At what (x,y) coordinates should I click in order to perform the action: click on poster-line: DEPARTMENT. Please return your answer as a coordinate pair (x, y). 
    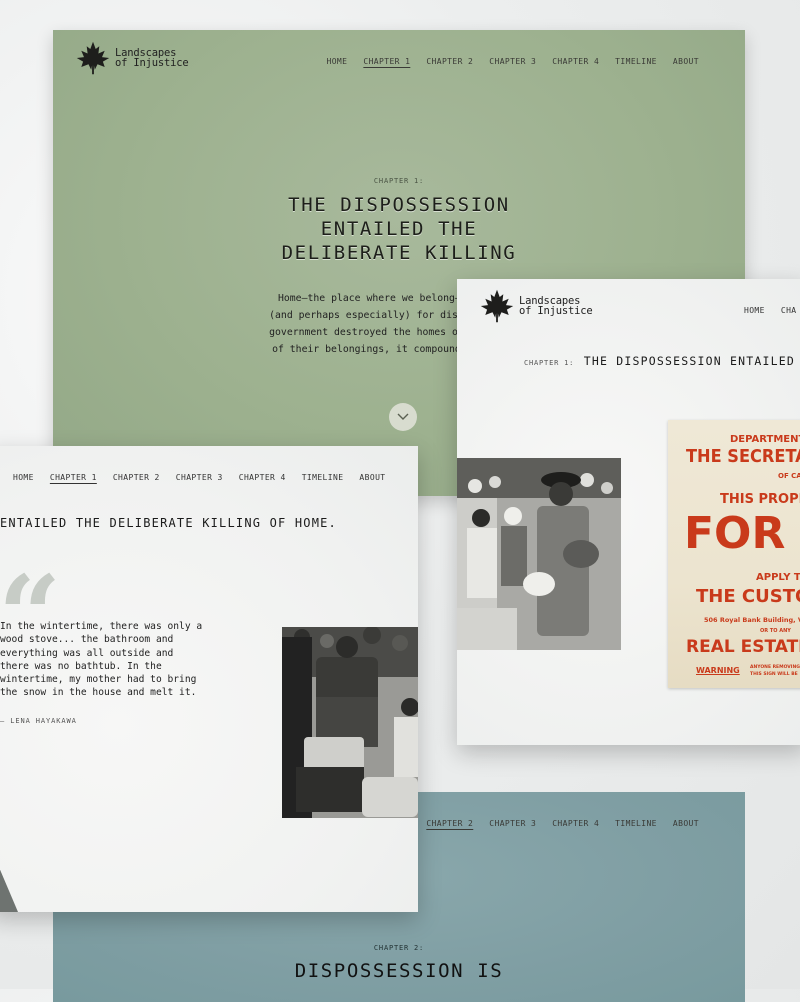
    Looking at the image, I should click on (765, 439).